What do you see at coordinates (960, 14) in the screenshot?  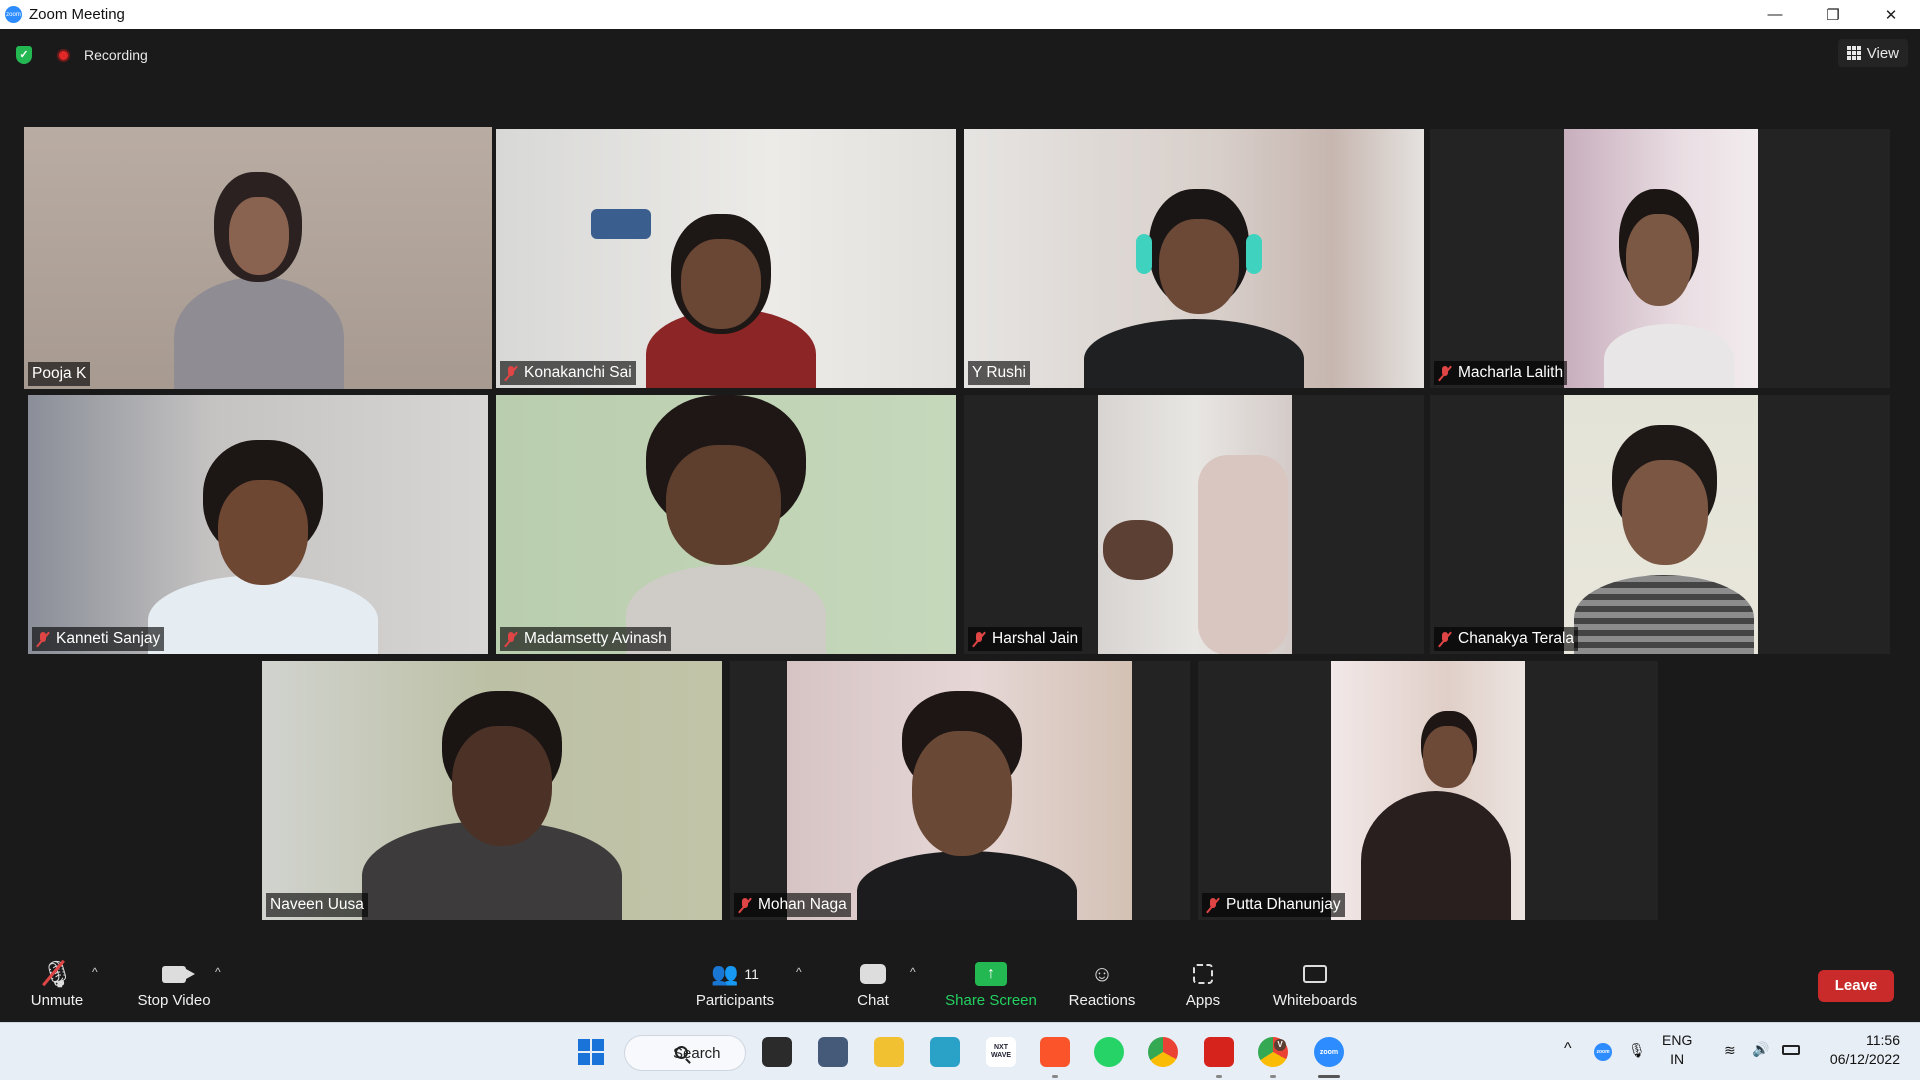 I see `title-bar: zoom Zoom Meeting — ❐ ✕` at bounding box center [960, 14].